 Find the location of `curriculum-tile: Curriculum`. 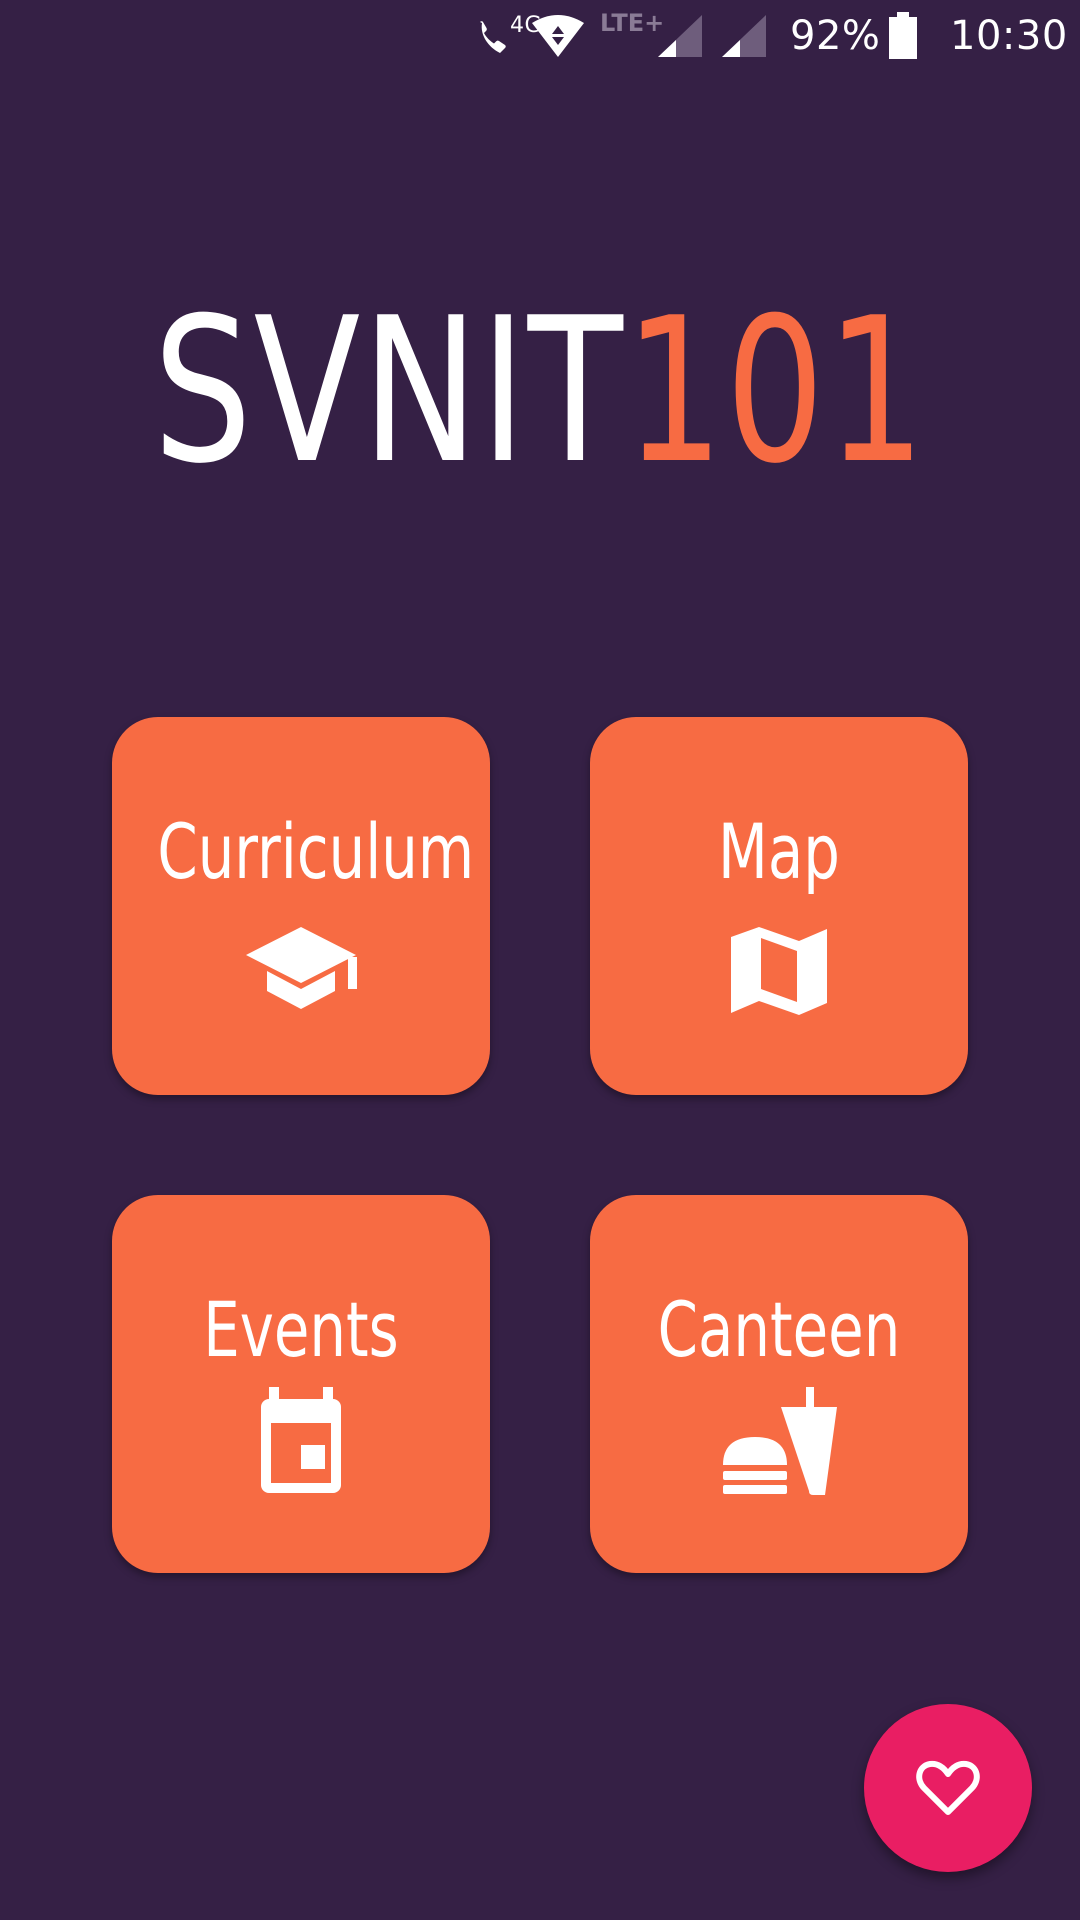

curriculum-tile: Curriculum is located at coordinates (301, 906).